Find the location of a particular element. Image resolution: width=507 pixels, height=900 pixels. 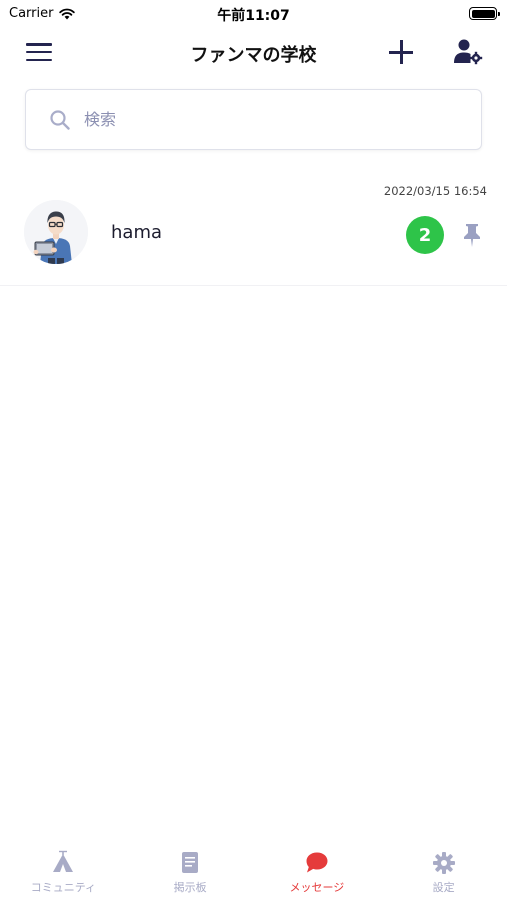

tab-bar: コミュニティ 掲示板 メッセージ 設定 is located at coordinates (253, 869).